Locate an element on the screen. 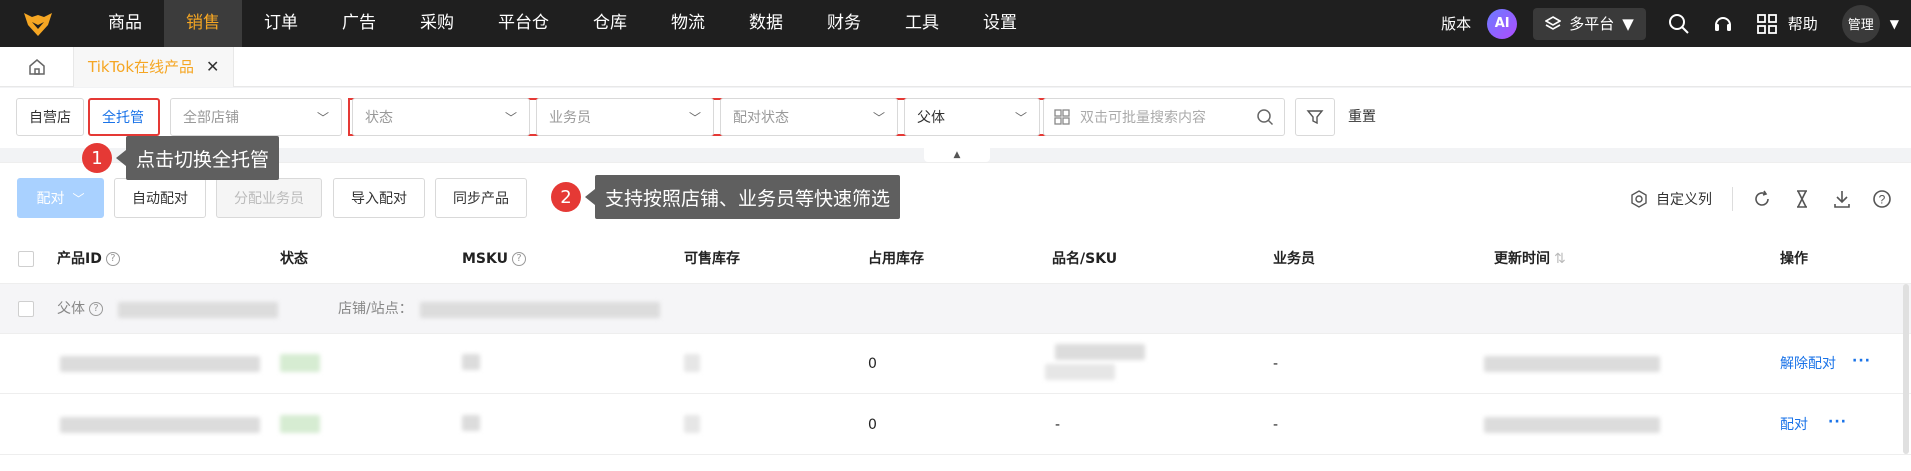 Image resolution: width=1911 pixels, height=471 pixels. caret-down-icon: ▼ is located at coordinates (1894, 24).